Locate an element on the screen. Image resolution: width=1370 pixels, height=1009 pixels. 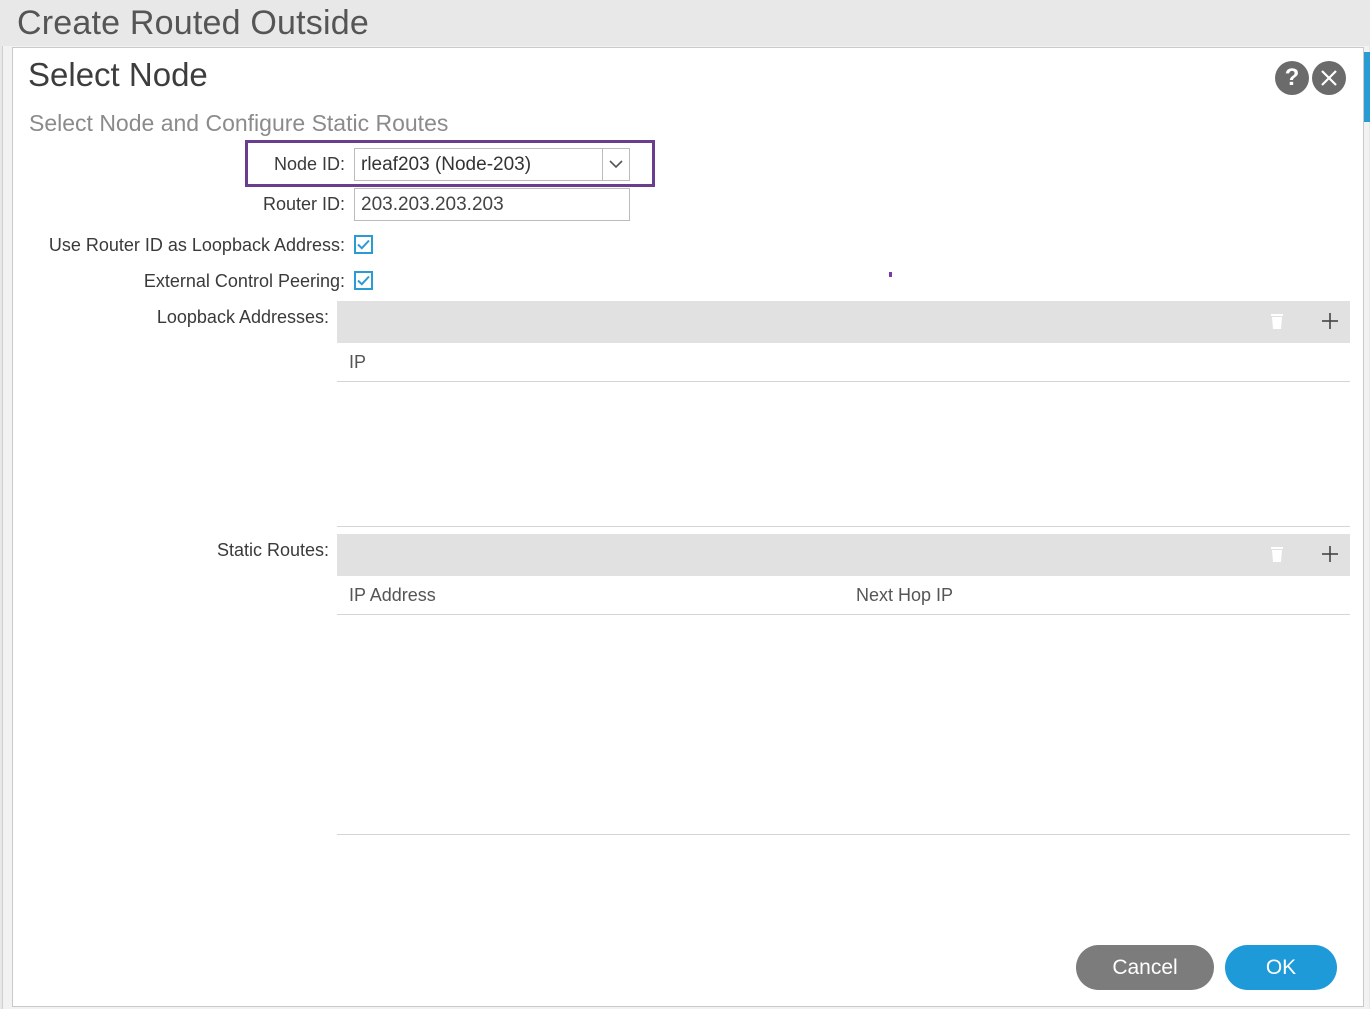
table-header: IP is located at coordinates (843, 362).